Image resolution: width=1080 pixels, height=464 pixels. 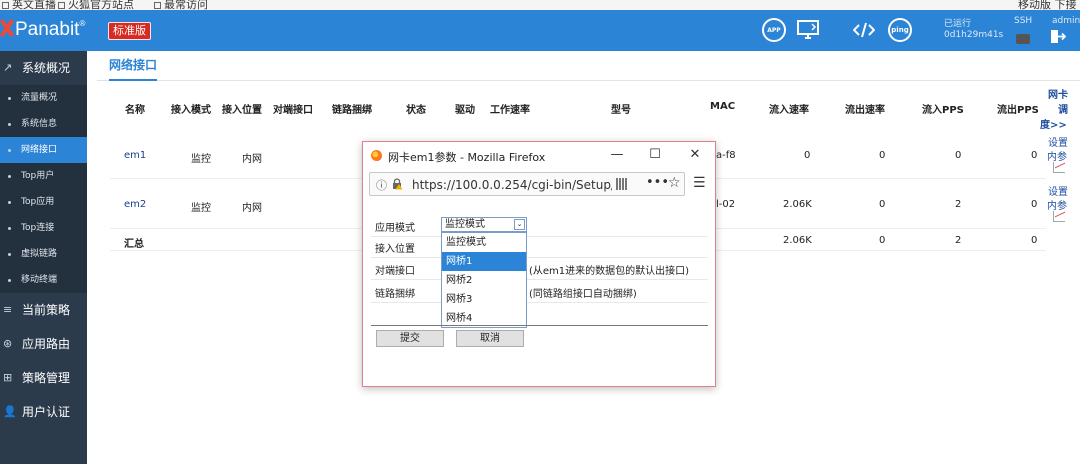 What do you see at coordinates (657, 182) in the screenshot?
I see `more-icon: •••` at bounding box center [657, 182].